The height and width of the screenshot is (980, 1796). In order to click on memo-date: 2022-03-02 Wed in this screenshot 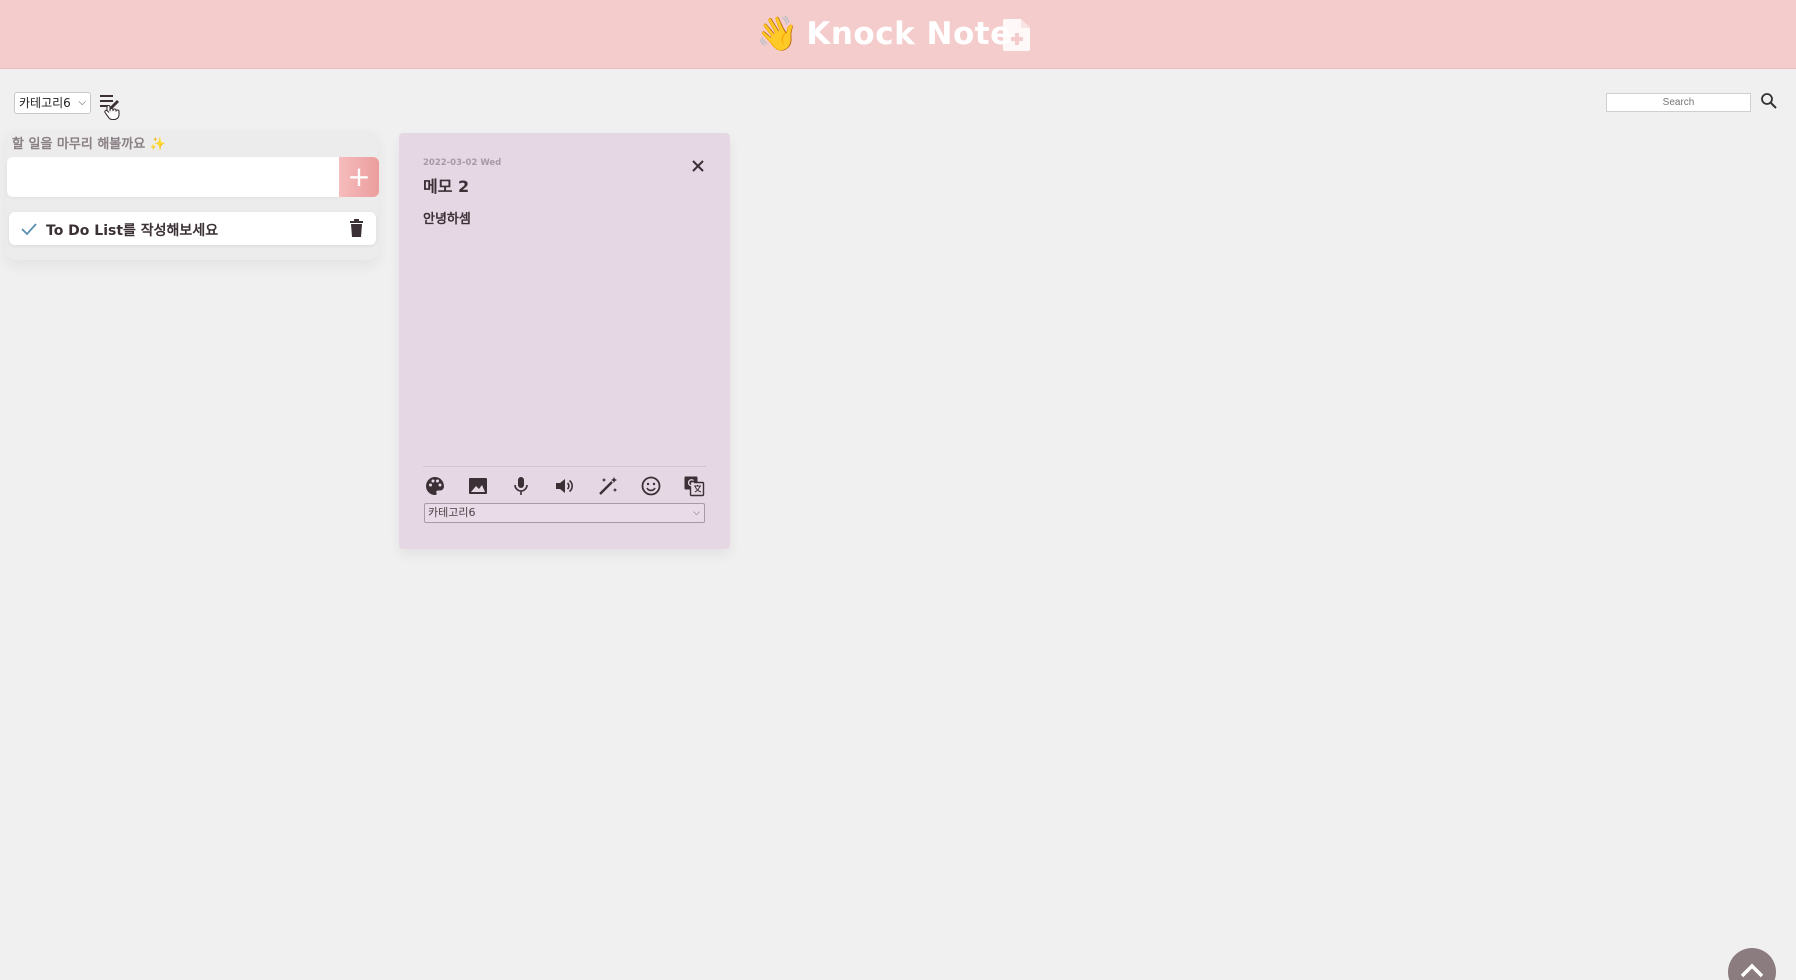, I will do `click(462, 163)`.